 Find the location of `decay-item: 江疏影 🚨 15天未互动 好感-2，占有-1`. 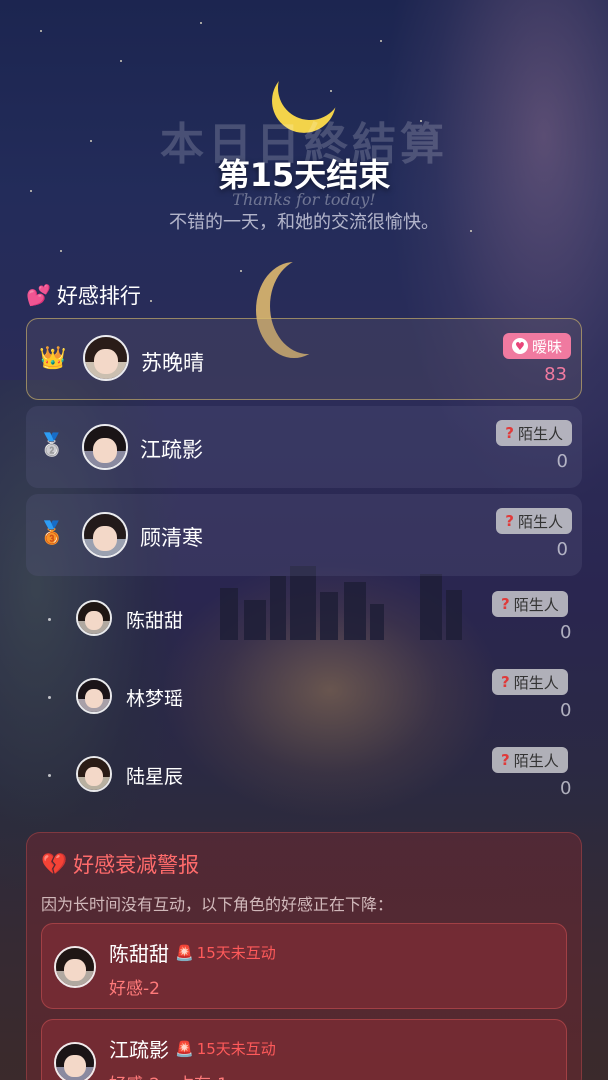

decay-item: 江疏影 🚨 15天未互动 好感-2，占有-1 is located at coordinates (304, 1049).